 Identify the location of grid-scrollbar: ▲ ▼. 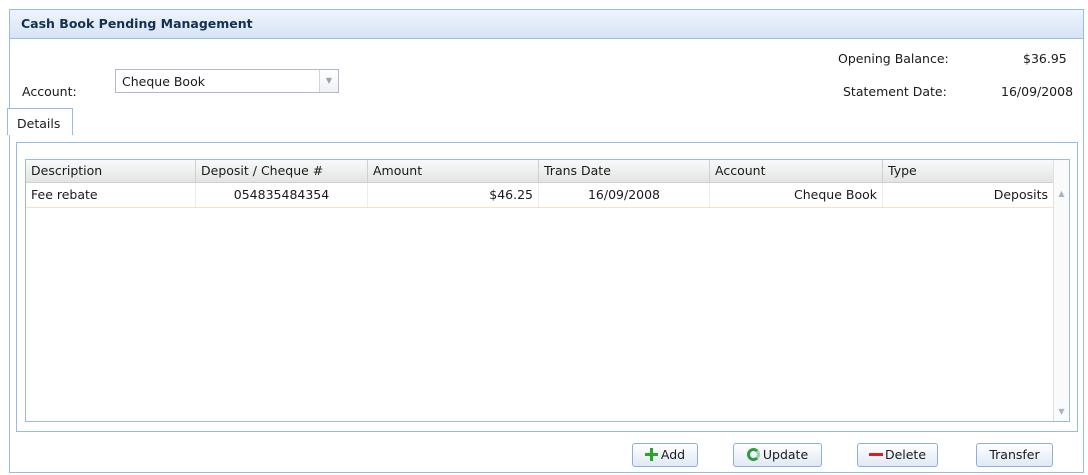
(1061, 290).